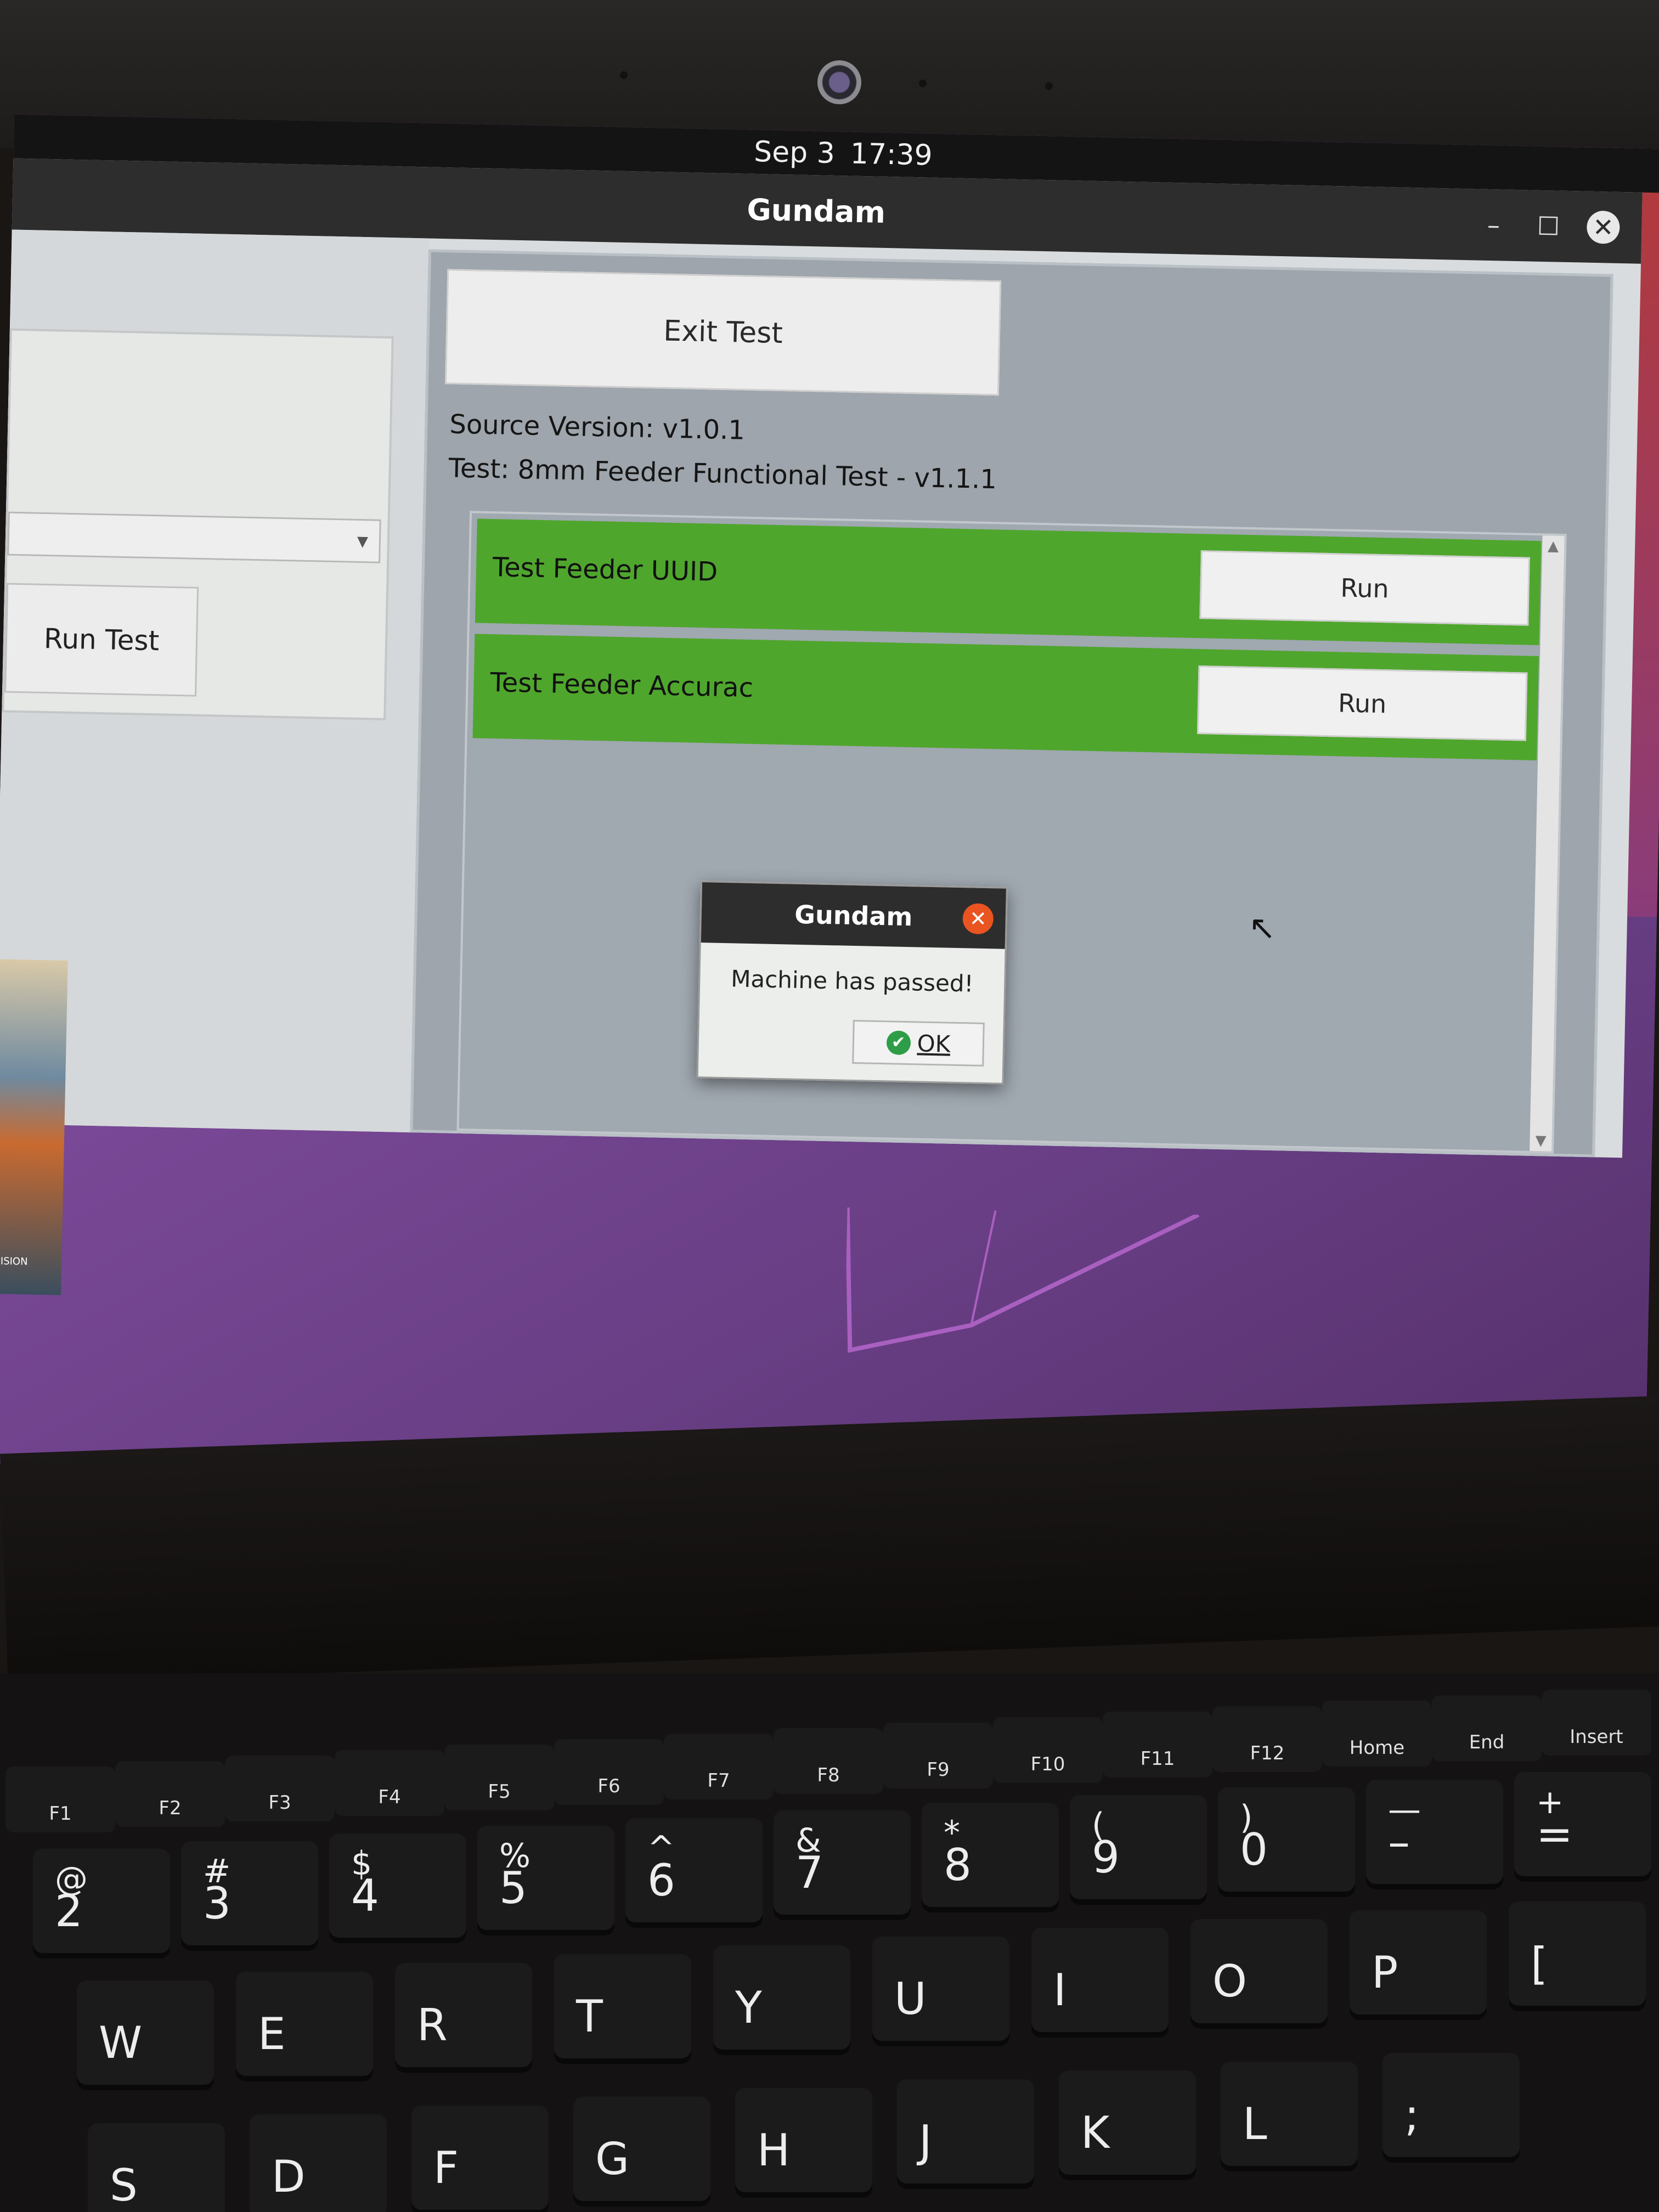 This screenshot has height=2212, width=1659. Describe the element at coordinates (1548, 226) in the screenshot. I see `maximize-button: ☐` at that location.